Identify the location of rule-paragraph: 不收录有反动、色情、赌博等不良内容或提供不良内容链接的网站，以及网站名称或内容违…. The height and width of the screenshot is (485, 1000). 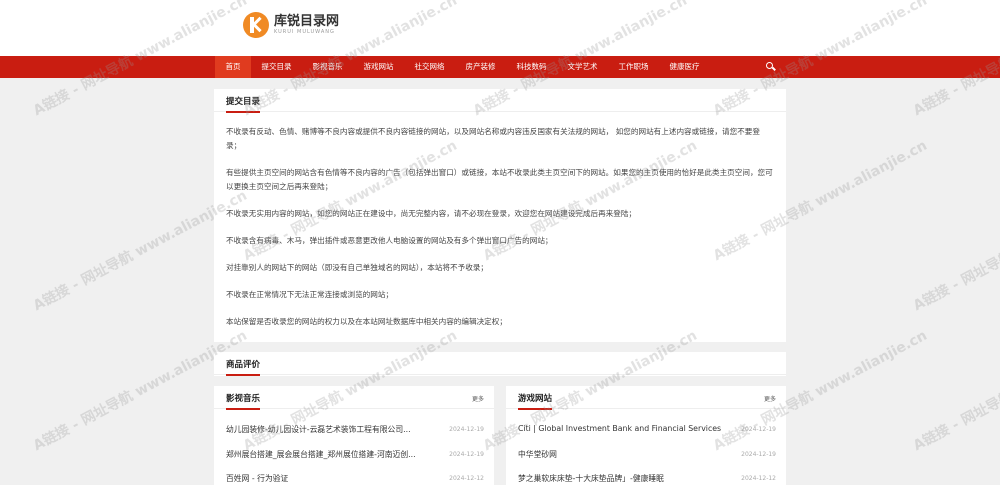
(493, 138).